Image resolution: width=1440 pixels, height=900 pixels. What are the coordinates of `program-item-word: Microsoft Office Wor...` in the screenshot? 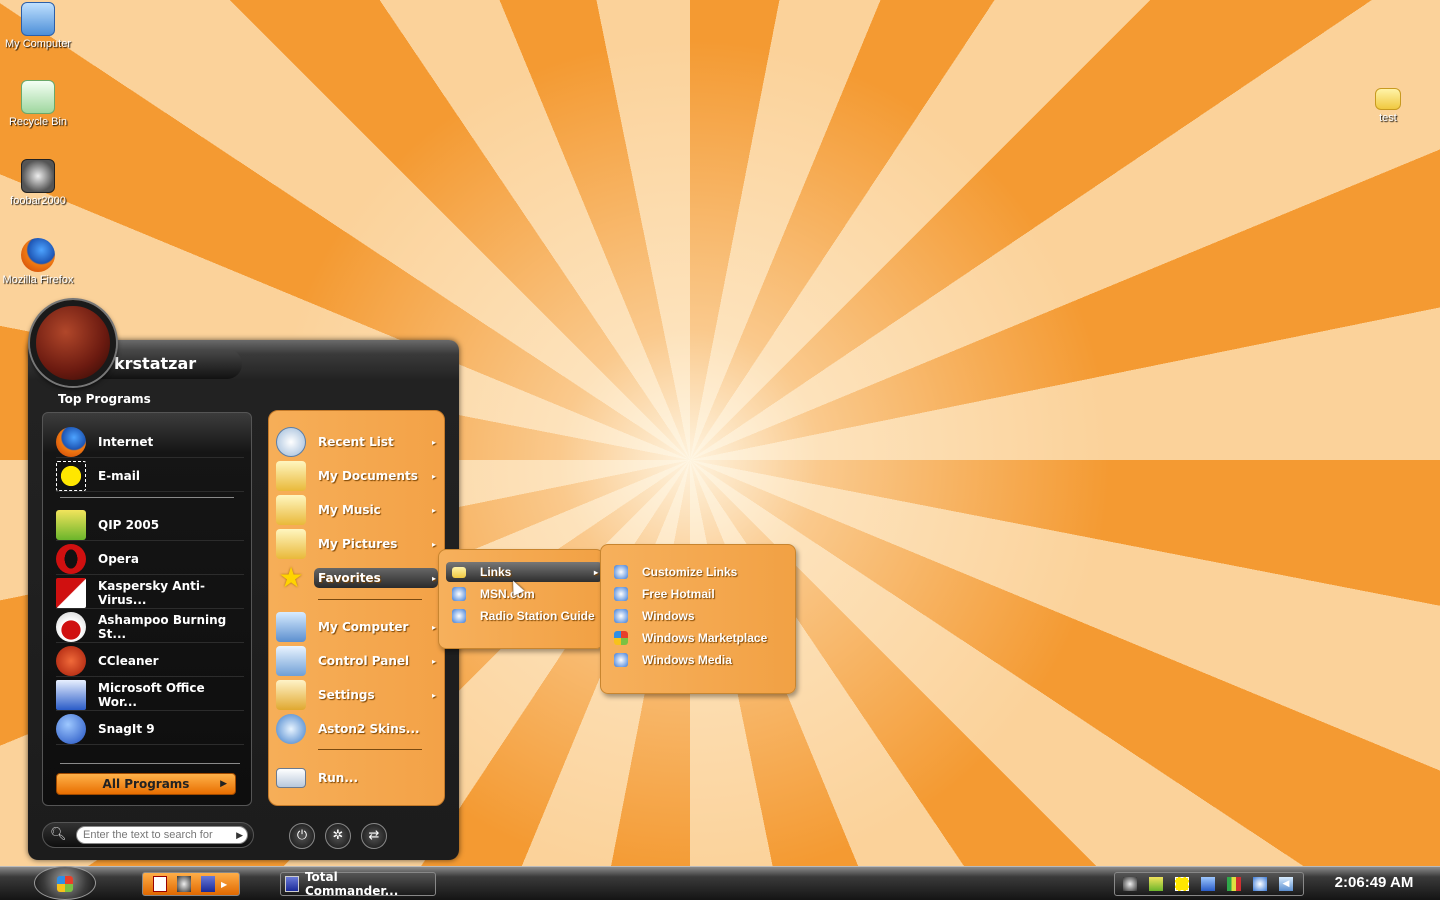 It's located at (150, 695).